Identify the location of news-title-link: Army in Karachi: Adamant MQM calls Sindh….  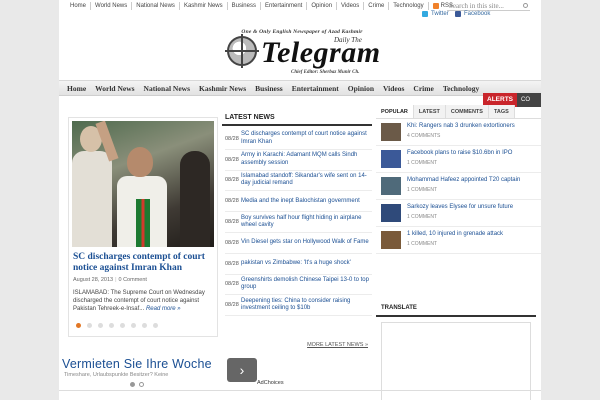
(306, 159).